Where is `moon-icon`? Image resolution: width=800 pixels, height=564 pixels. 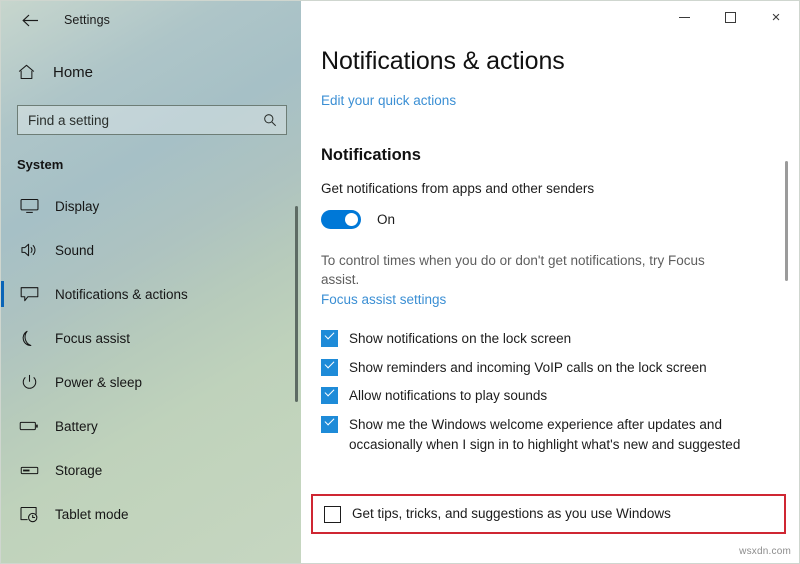 moon-icon is located at coordinates (29, 338).